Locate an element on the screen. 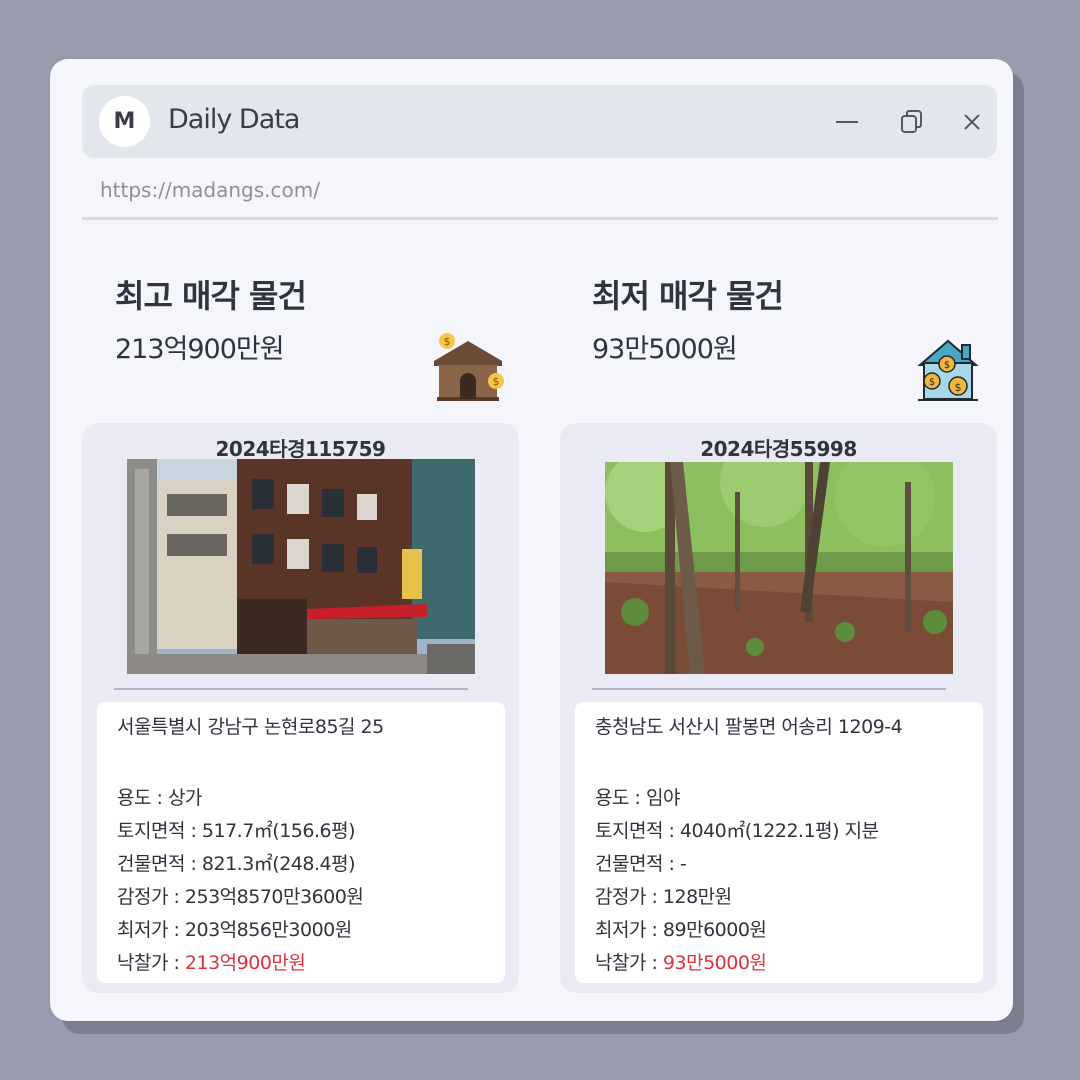  minimum-price-row: 최저가 : 203억856만3000원 is located at coordinates (301, 930).